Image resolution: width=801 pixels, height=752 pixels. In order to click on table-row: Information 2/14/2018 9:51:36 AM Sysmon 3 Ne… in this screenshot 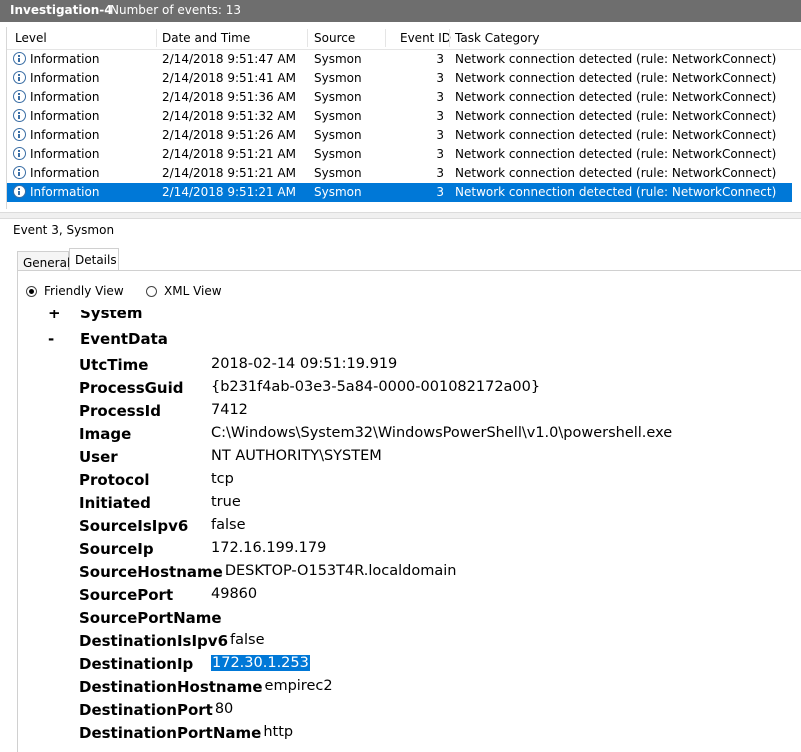, I will do `click(404, 97)`.